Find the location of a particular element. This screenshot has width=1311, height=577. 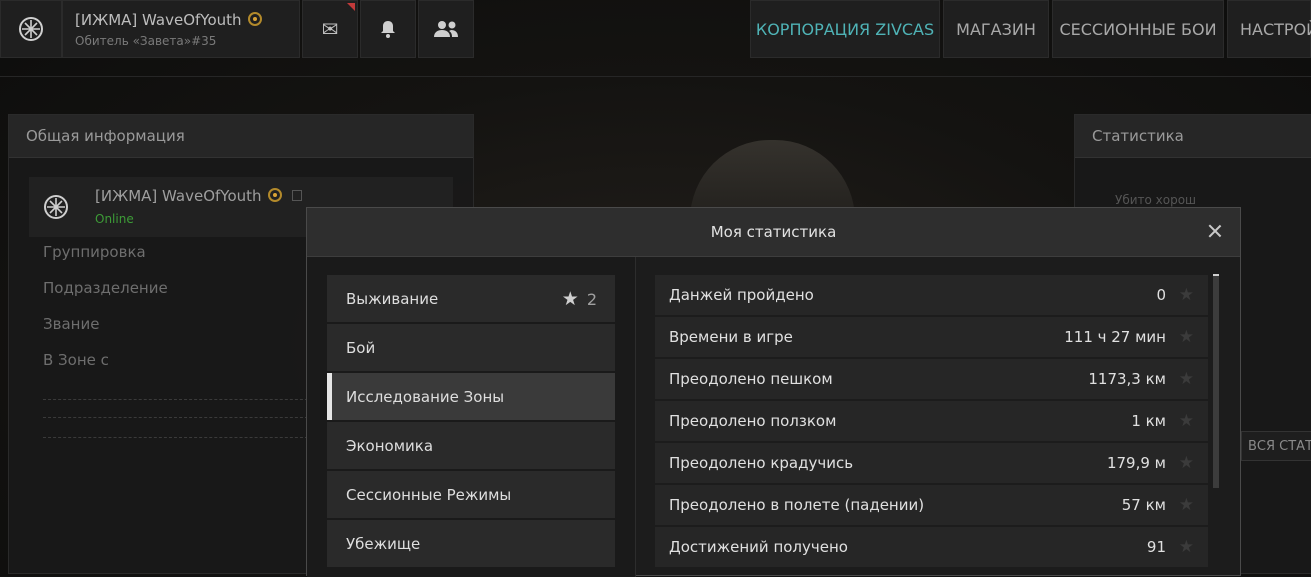

stat-label: Преодолено ползком is located at coordinates (753, 421).